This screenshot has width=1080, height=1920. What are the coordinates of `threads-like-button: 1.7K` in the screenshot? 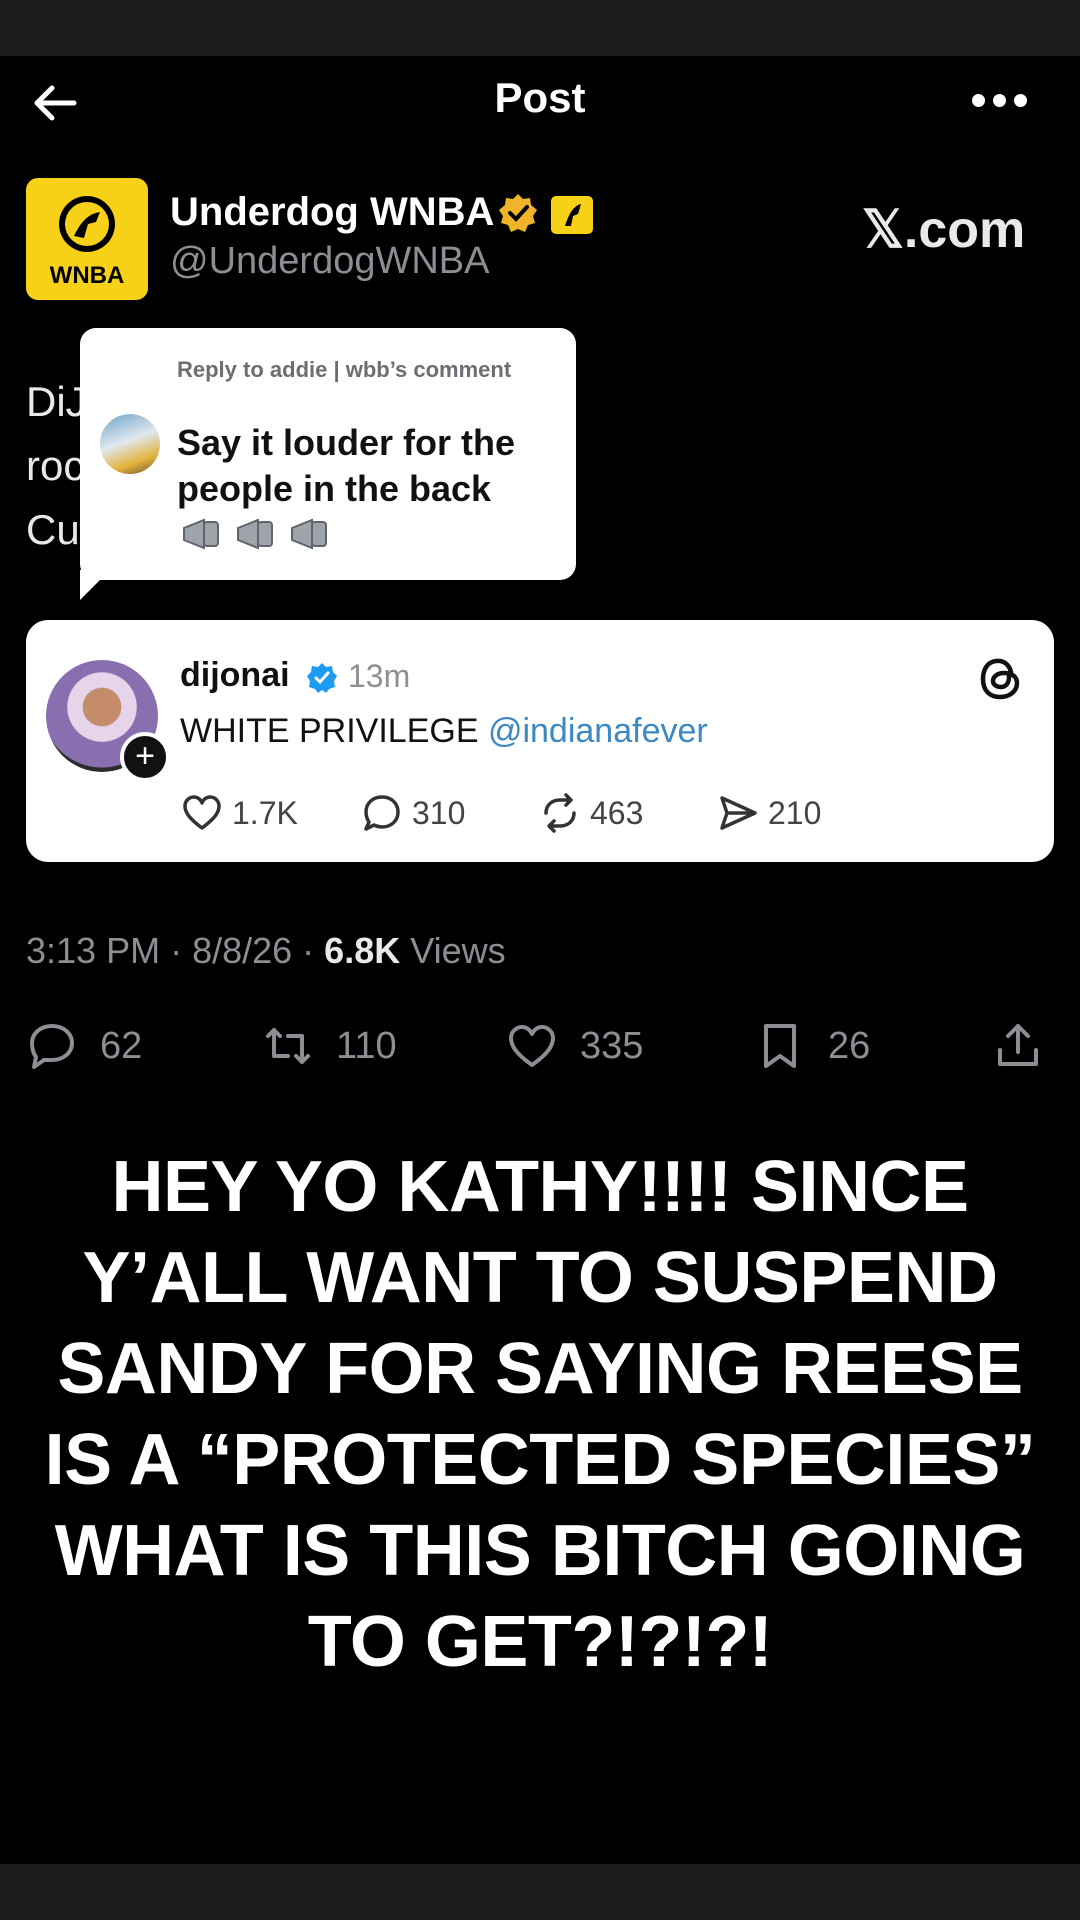 It's located at (239, 813).